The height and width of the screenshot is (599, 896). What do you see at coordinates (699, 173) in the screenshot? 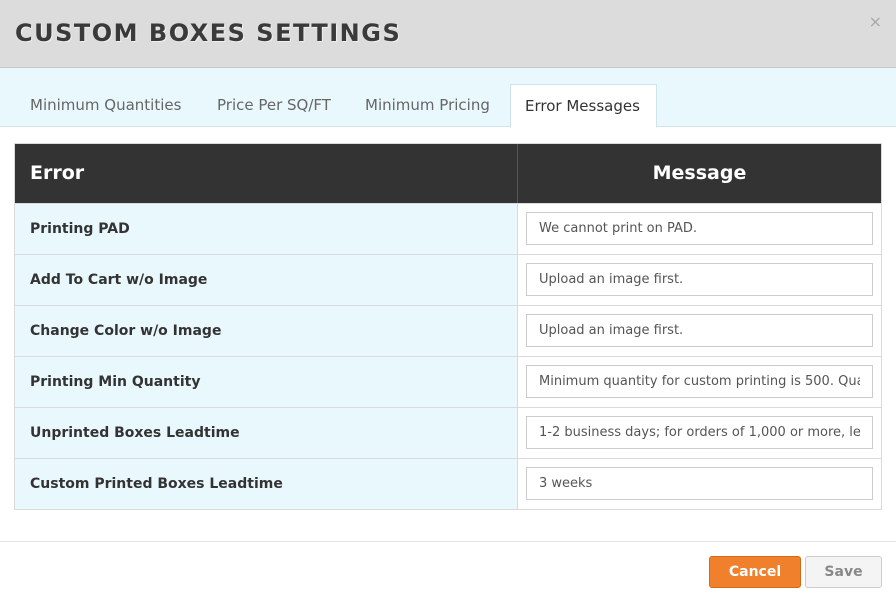
I see `column-header-message: Message` at bounding box center [699, 173].